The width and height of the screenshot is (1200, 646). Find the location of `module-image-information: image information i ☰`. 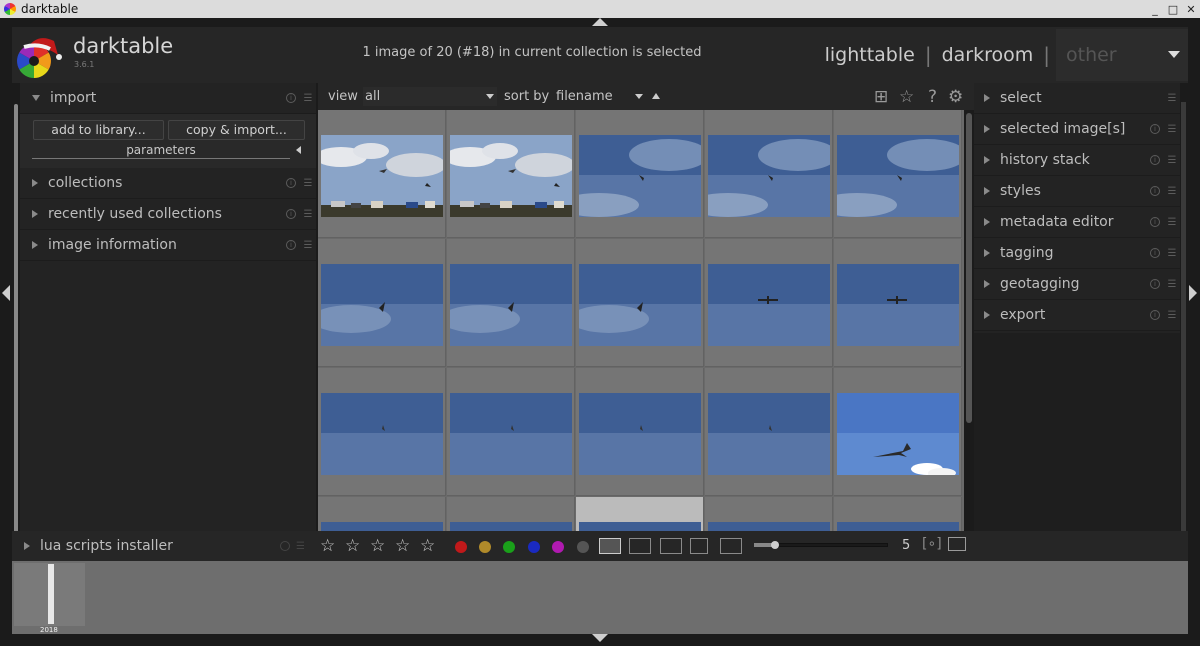

module-image-information: image information i ☰ is located at coordinates (168, 245).